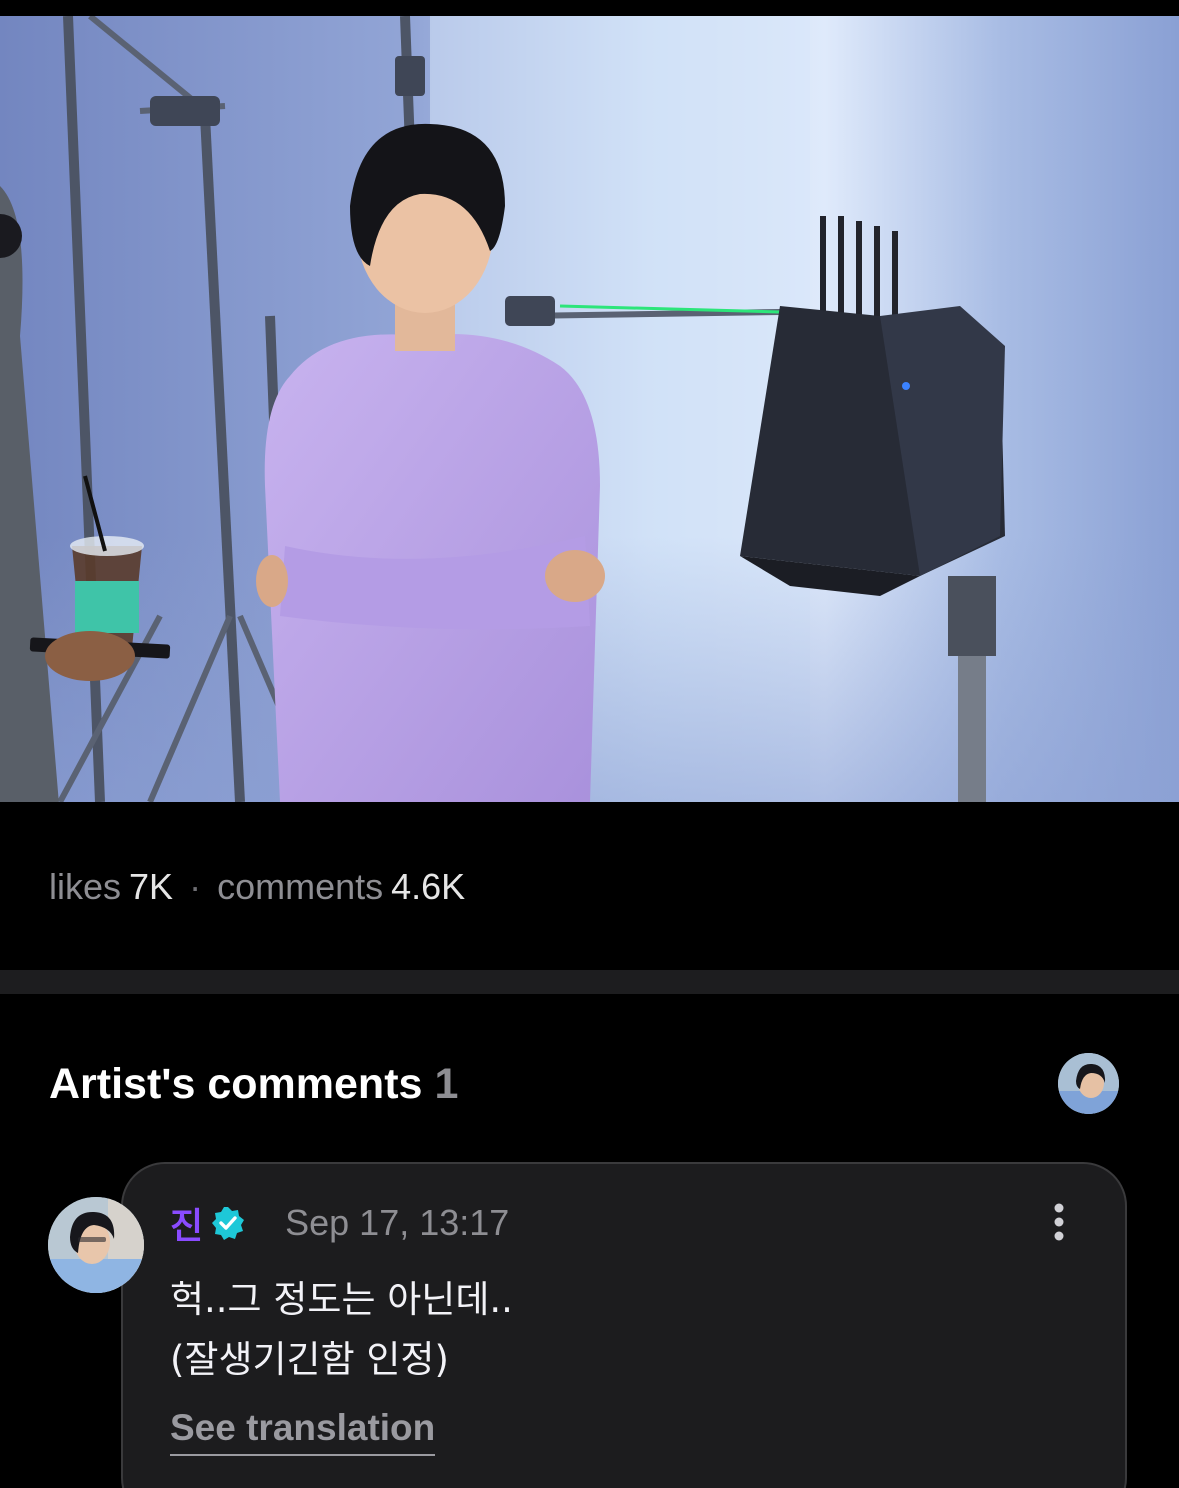  I want to click on comment-author-row: 진 Sep 17, 13:17, so click(340, 1223).